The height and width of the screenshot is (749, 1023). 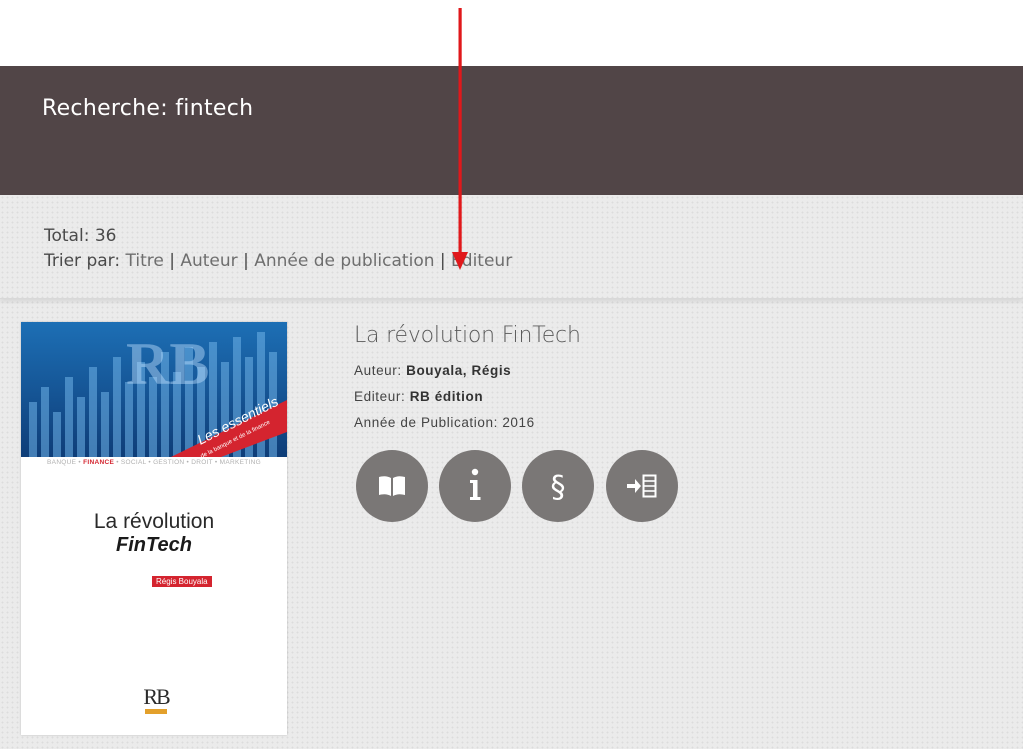 I want to click on cover-title-line1: La révolution, so click(x=154, y=521).